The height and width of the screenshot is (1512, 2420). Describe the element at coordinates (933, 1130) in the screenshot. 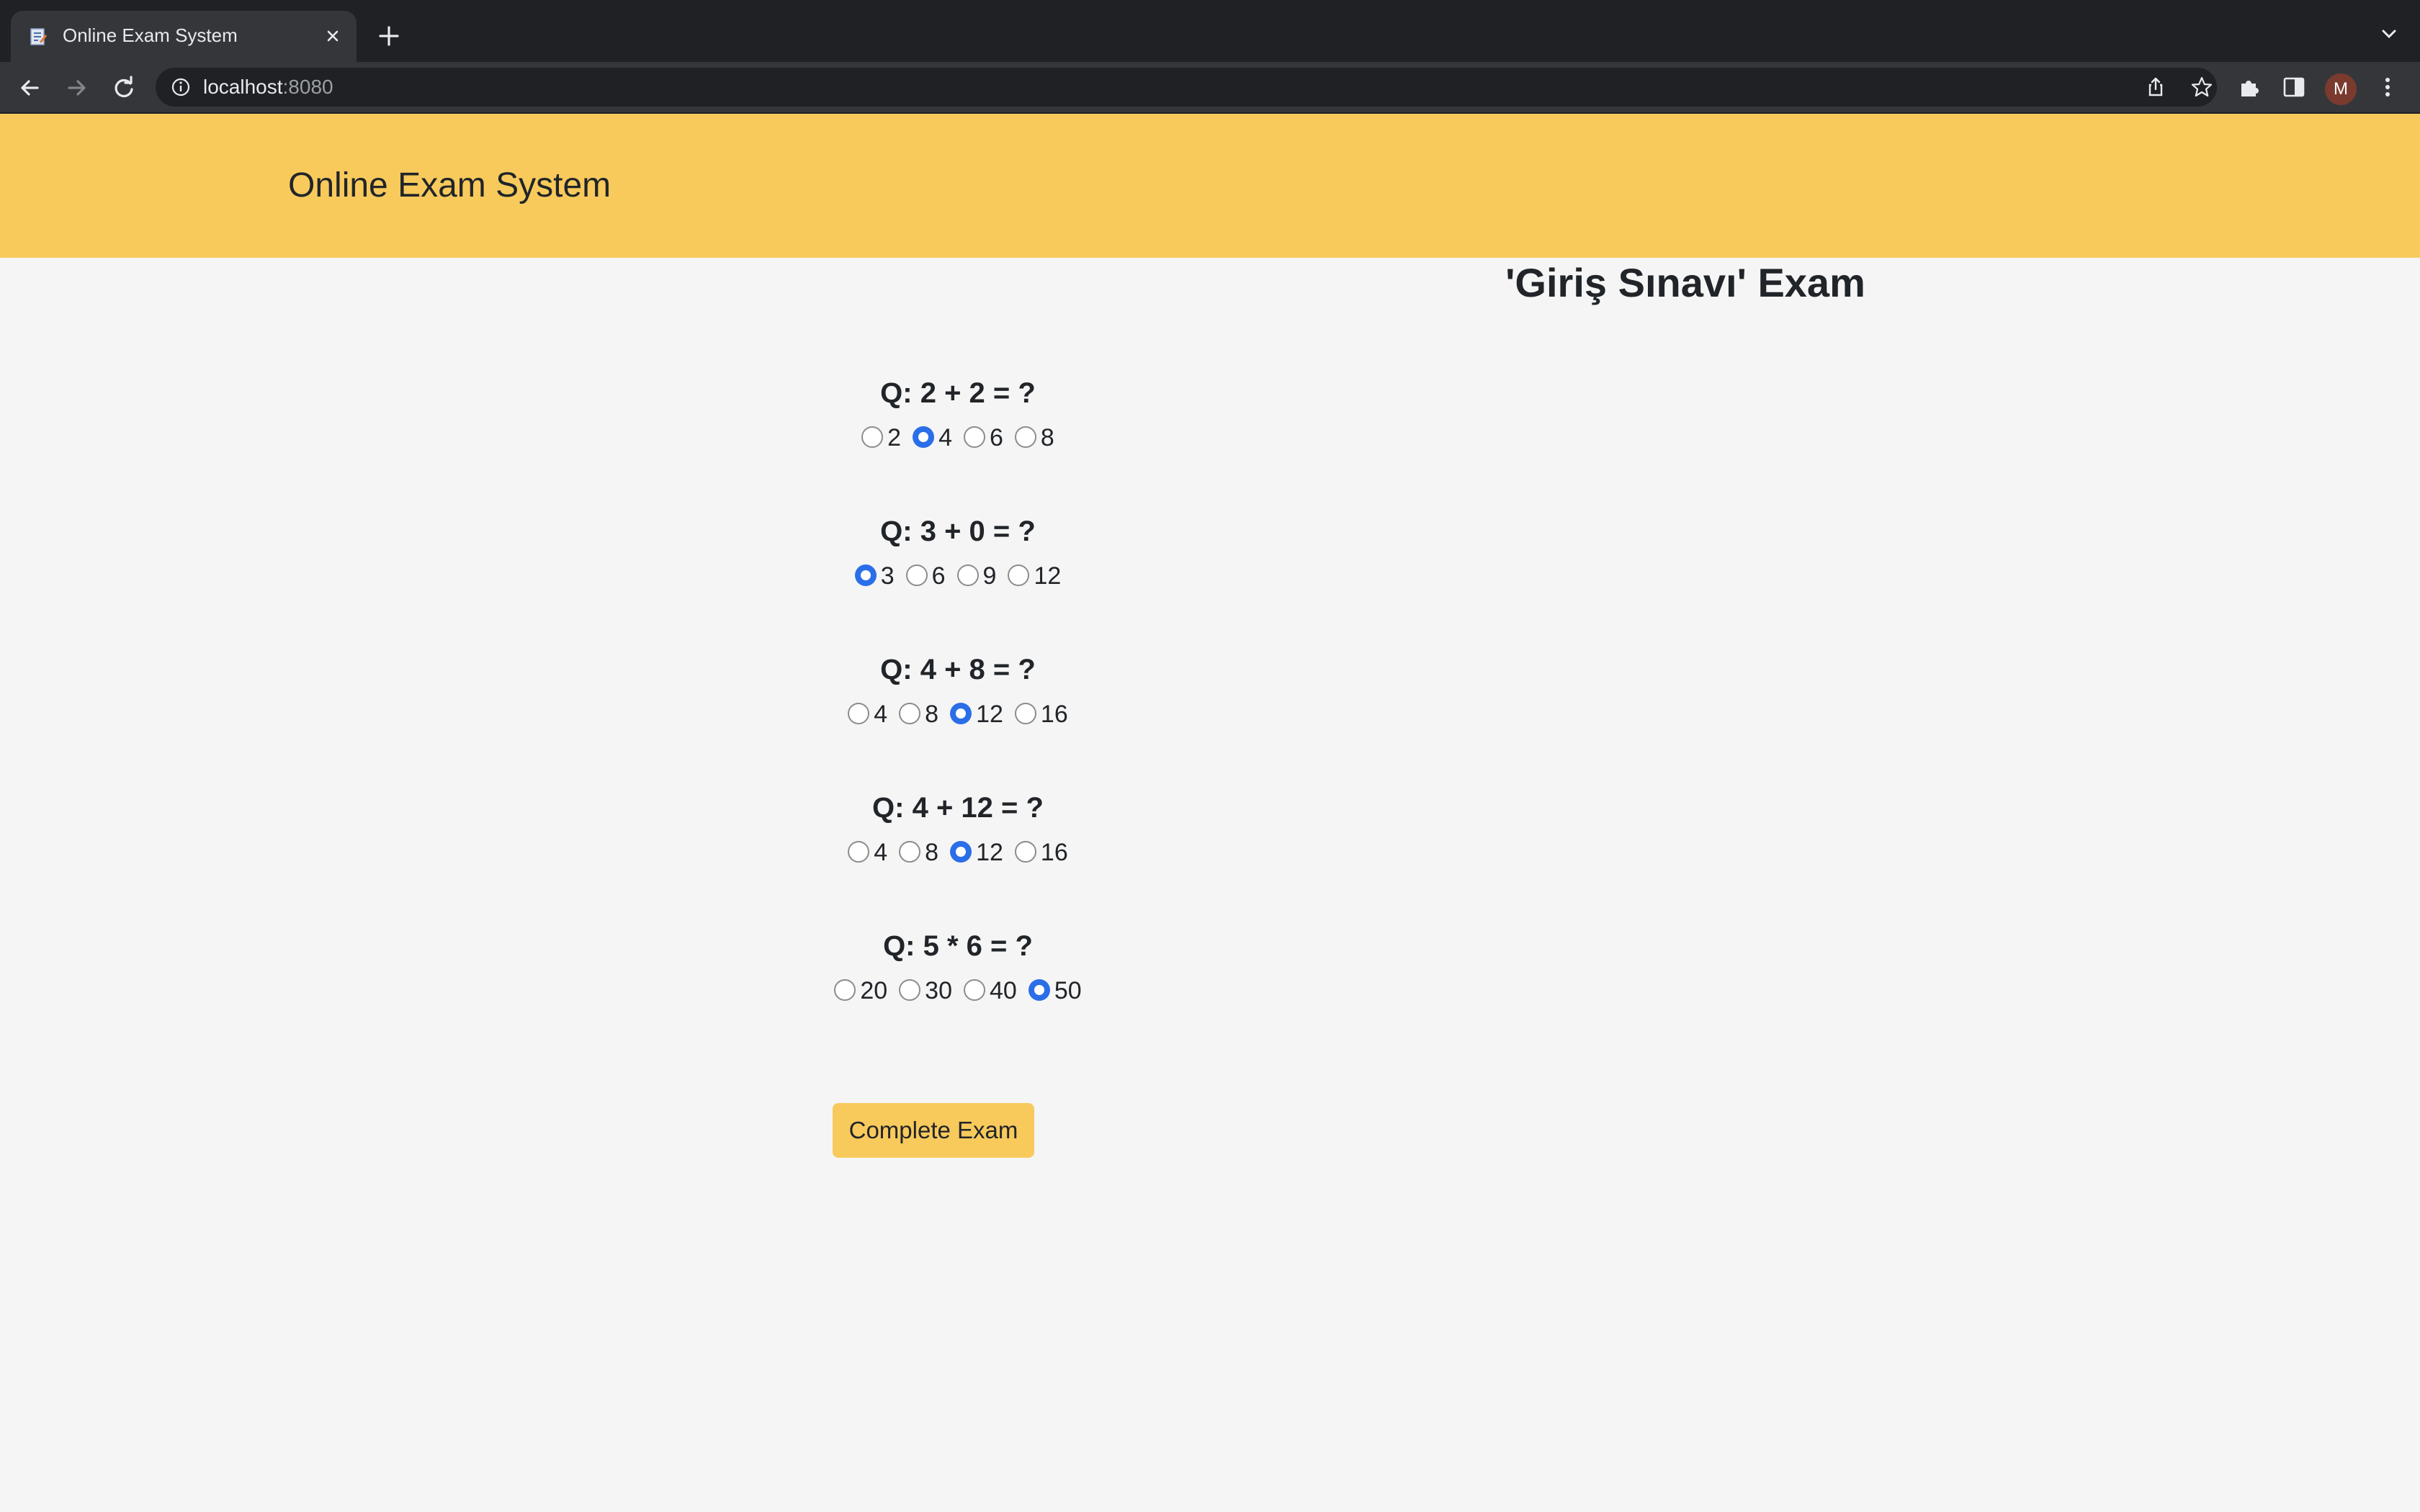

I see `complete-exam-button: Complete Exam` at that location.